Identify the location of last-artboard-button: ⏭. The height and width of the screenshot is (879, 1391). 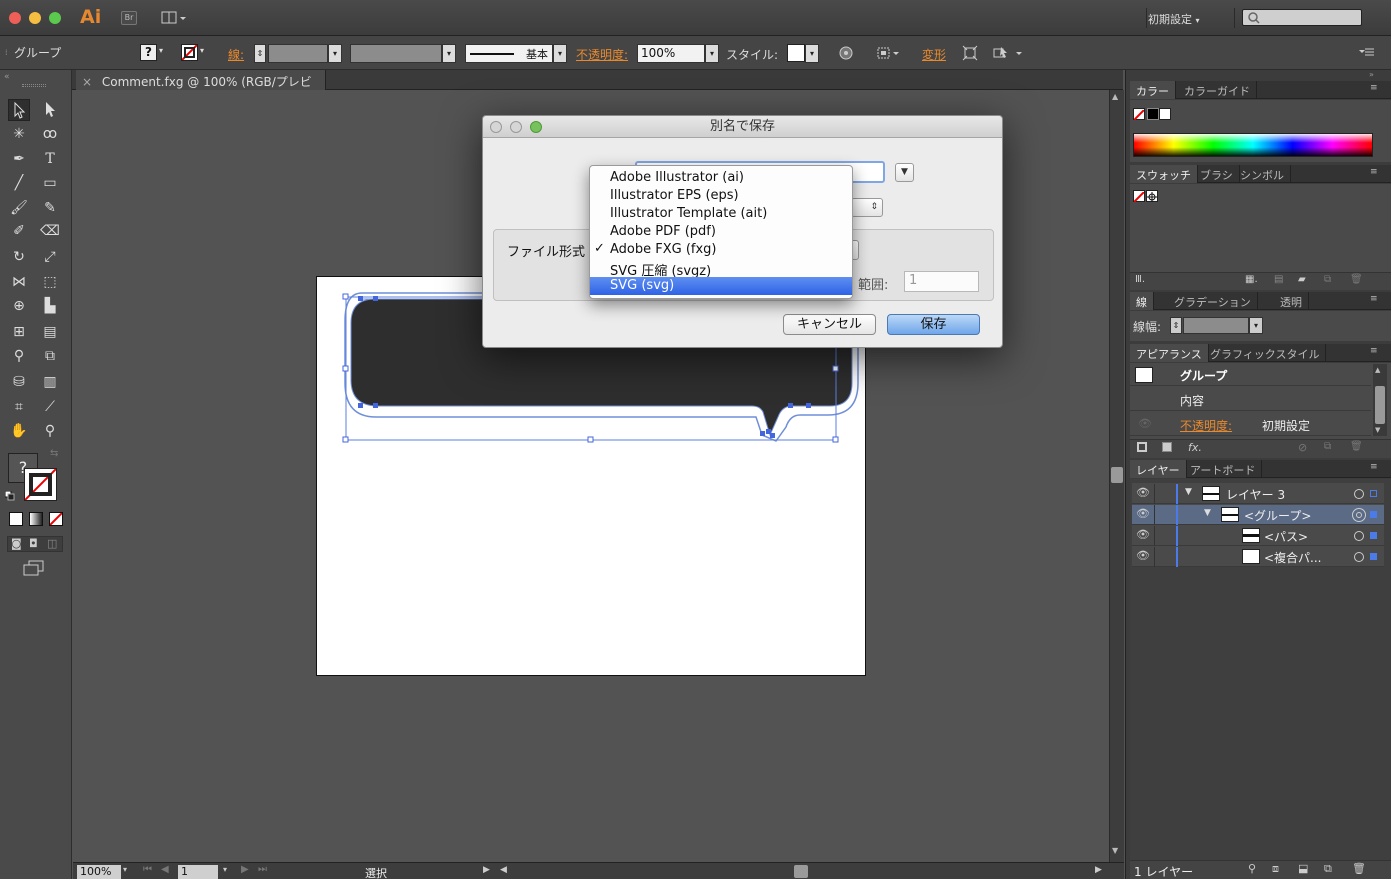
(262, 869).